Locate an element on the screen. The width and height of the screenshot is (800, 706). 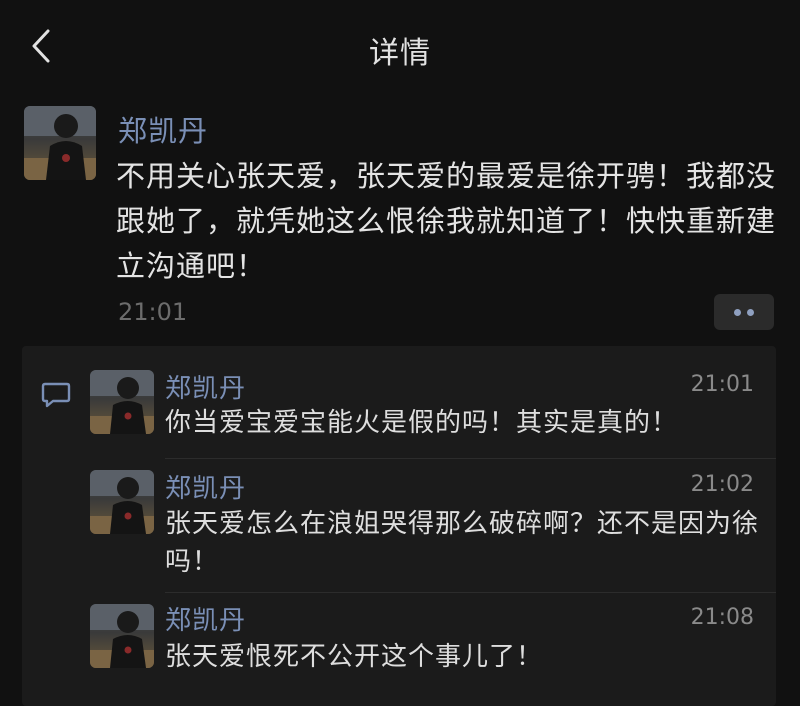
comment-timestamp: 21:02 is located at coordinates (722, 484).